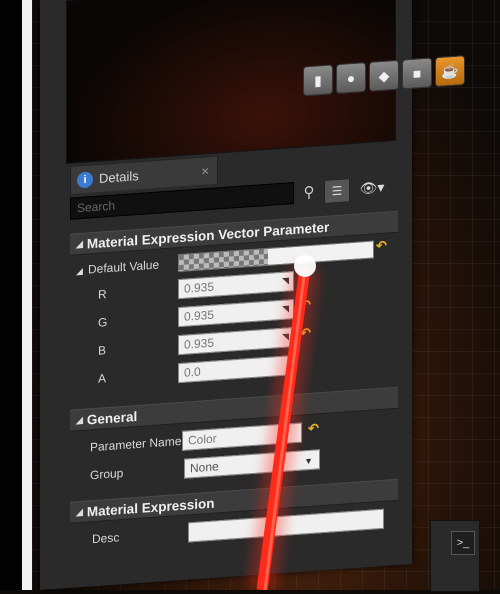 This screenshot has height=594, width=500. Describe the element at coordinates (102, 378) in the screenshot. I see `channel-label-a: A` at that location.